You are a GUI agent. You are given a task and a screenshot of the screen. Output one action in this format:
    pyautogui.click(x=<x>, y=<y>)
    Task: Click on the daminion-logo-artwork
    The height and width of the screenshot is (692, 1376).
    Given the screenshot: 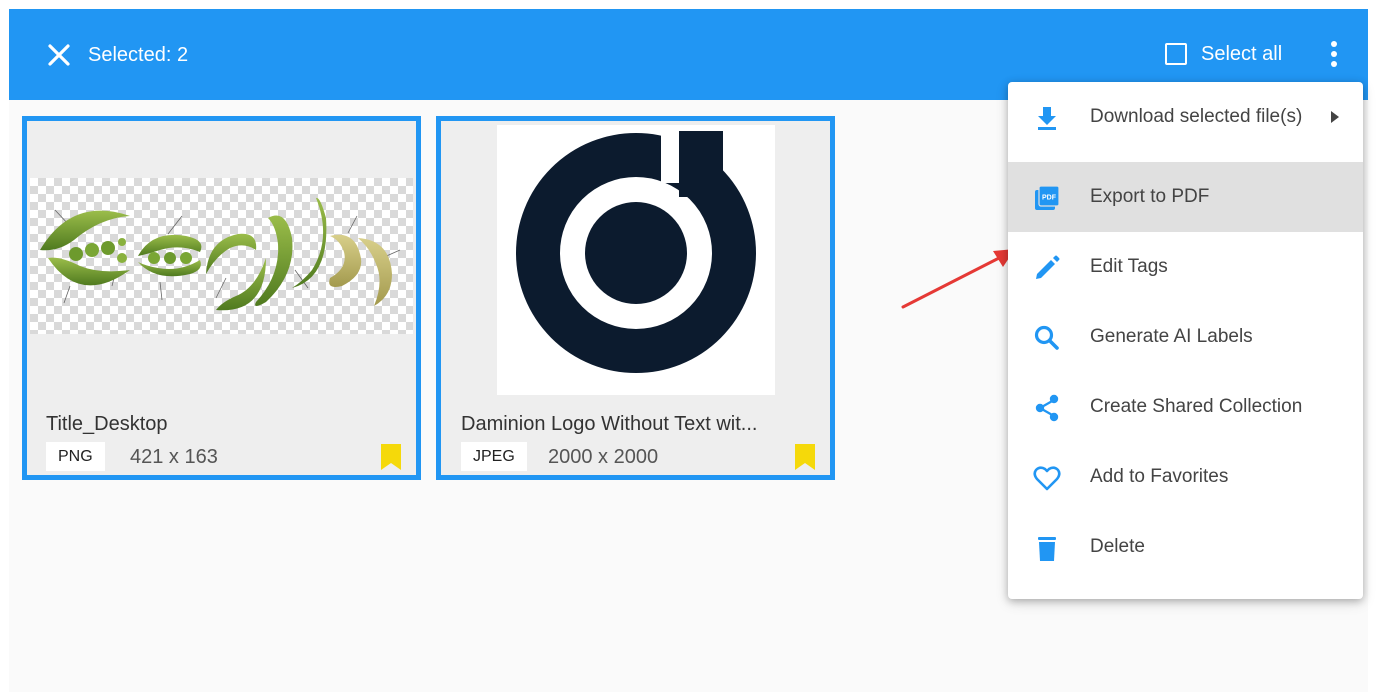 What is the action you would take?
    pyautogui.click(x=636, y=252)
    